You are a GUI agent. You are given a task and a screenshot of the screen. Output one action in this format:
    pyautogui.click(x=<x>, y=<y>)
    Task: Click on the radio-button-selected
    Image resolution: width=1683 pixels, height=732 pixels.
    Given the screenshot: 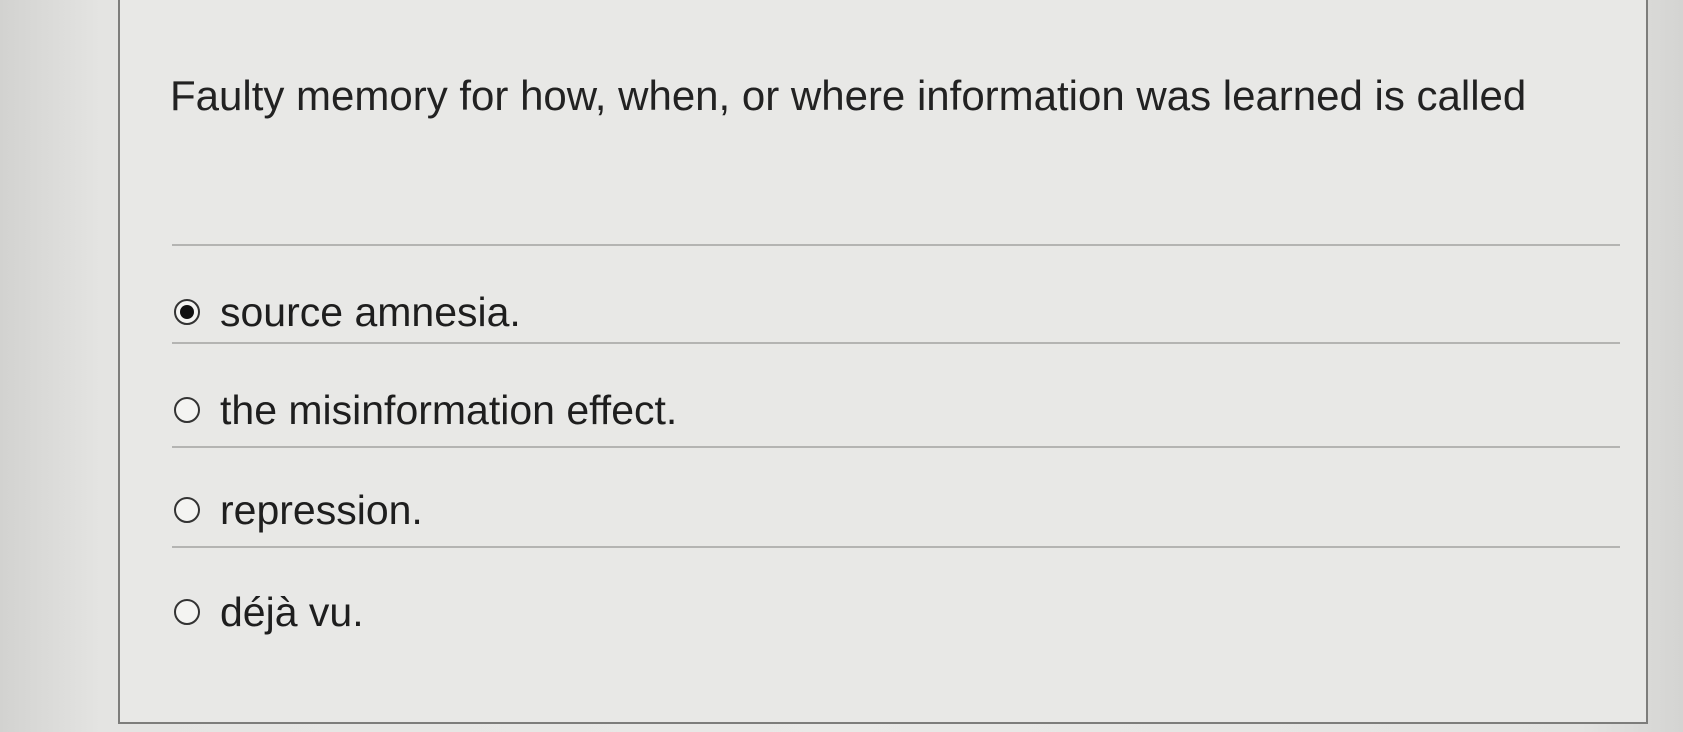 What is the action you would take?
    pyautogui.click(x=187, y=312)
    